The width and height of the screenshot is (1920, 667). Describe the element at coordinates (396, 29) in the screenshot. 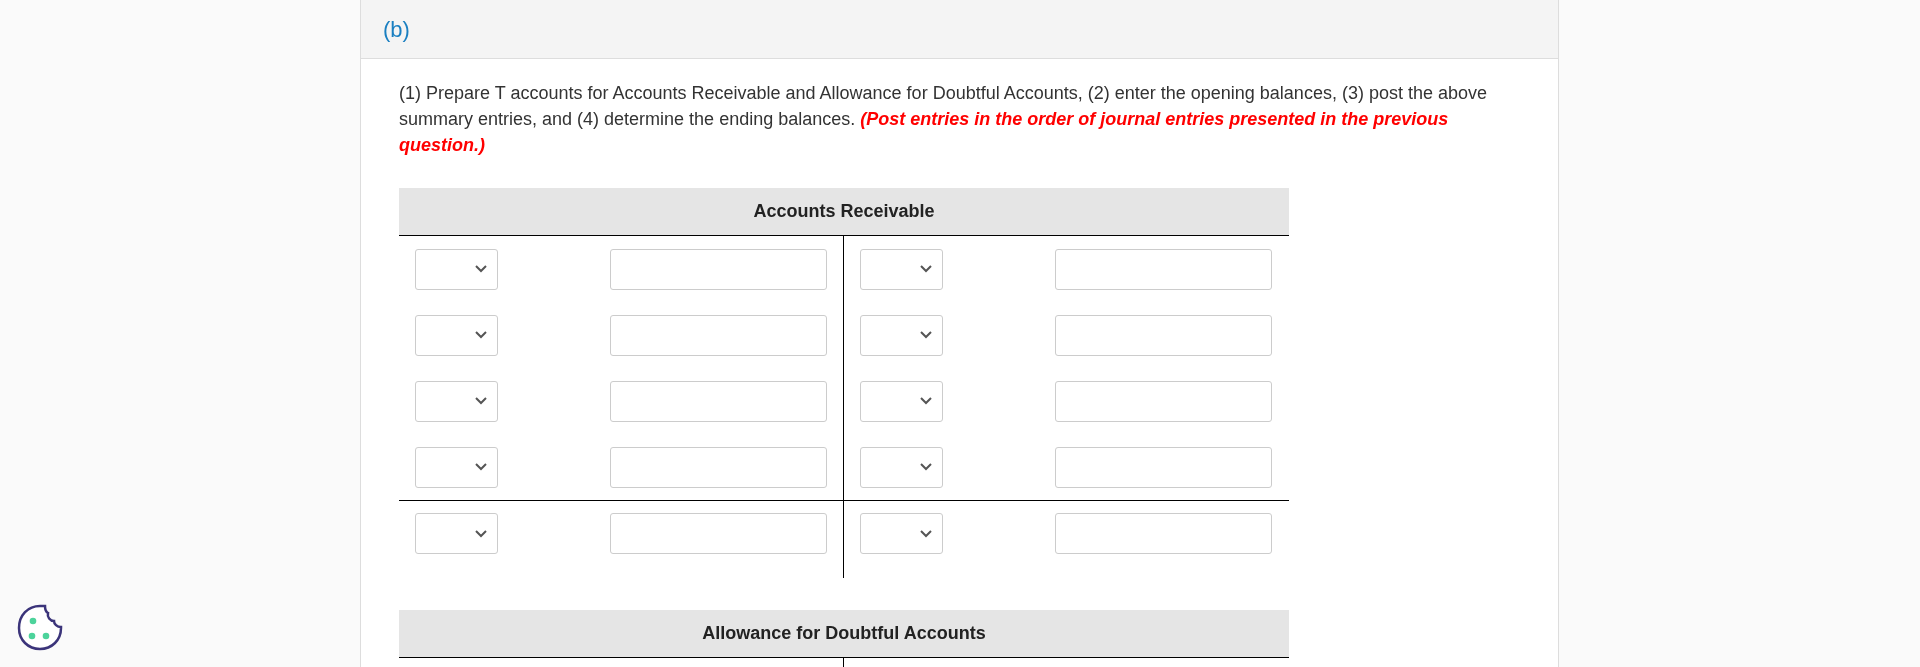

I see `section-label: (b)` at that location.